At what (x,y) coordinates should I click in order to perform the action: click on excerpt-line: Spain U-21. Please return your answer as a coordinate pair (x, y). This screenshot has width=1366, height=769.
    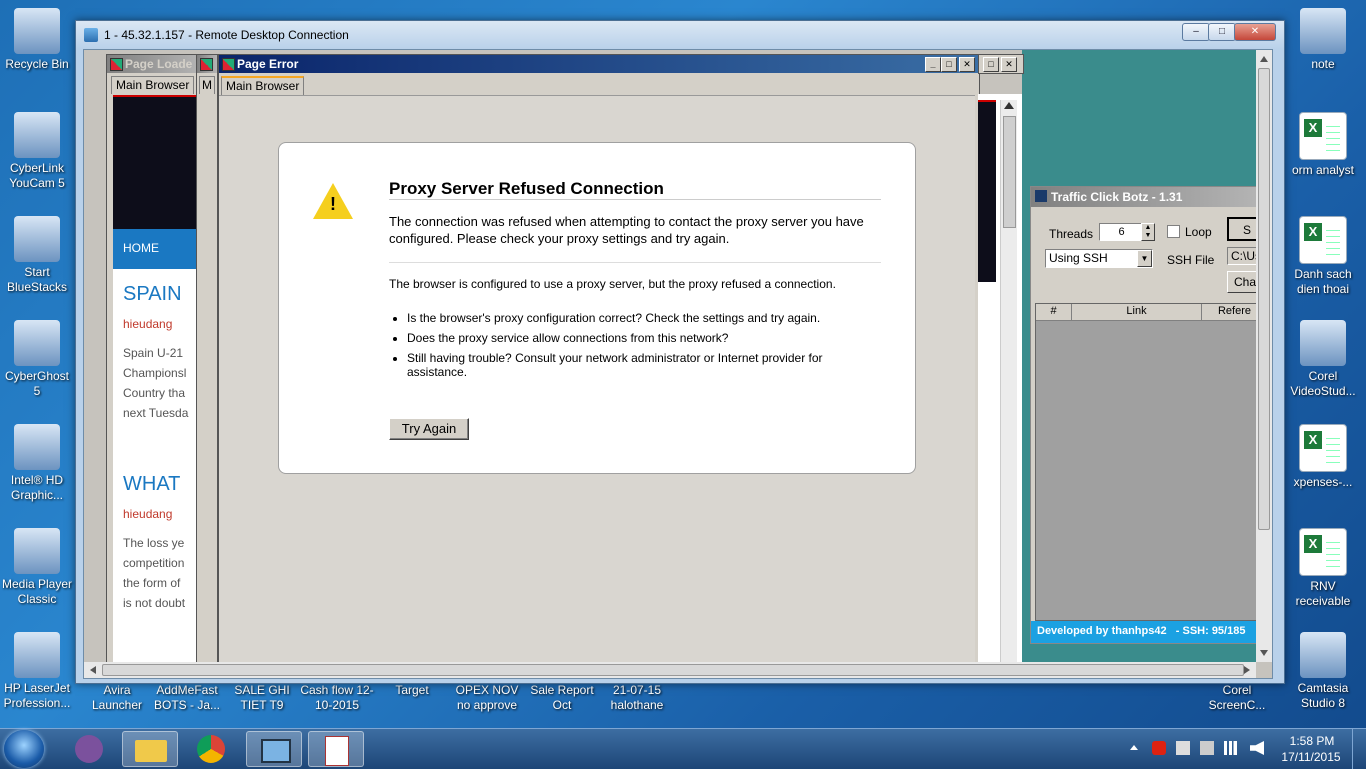
    Looking at the image, I should click on (153, 353).